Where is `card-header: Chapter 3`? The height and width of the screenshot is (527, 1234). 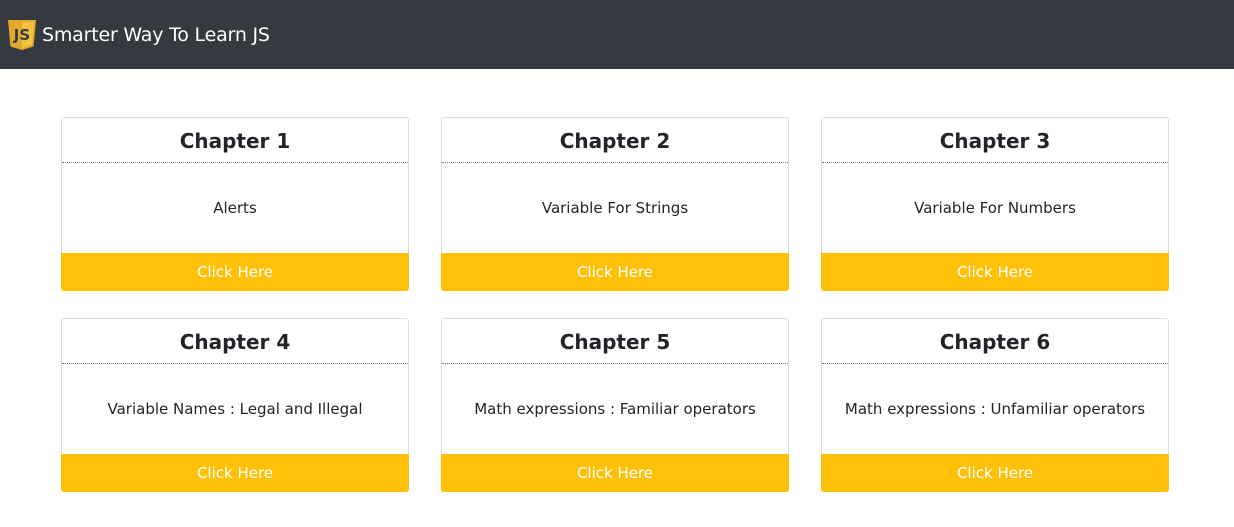
card-header: Chapter 3 is located at coordinates (995, 140).